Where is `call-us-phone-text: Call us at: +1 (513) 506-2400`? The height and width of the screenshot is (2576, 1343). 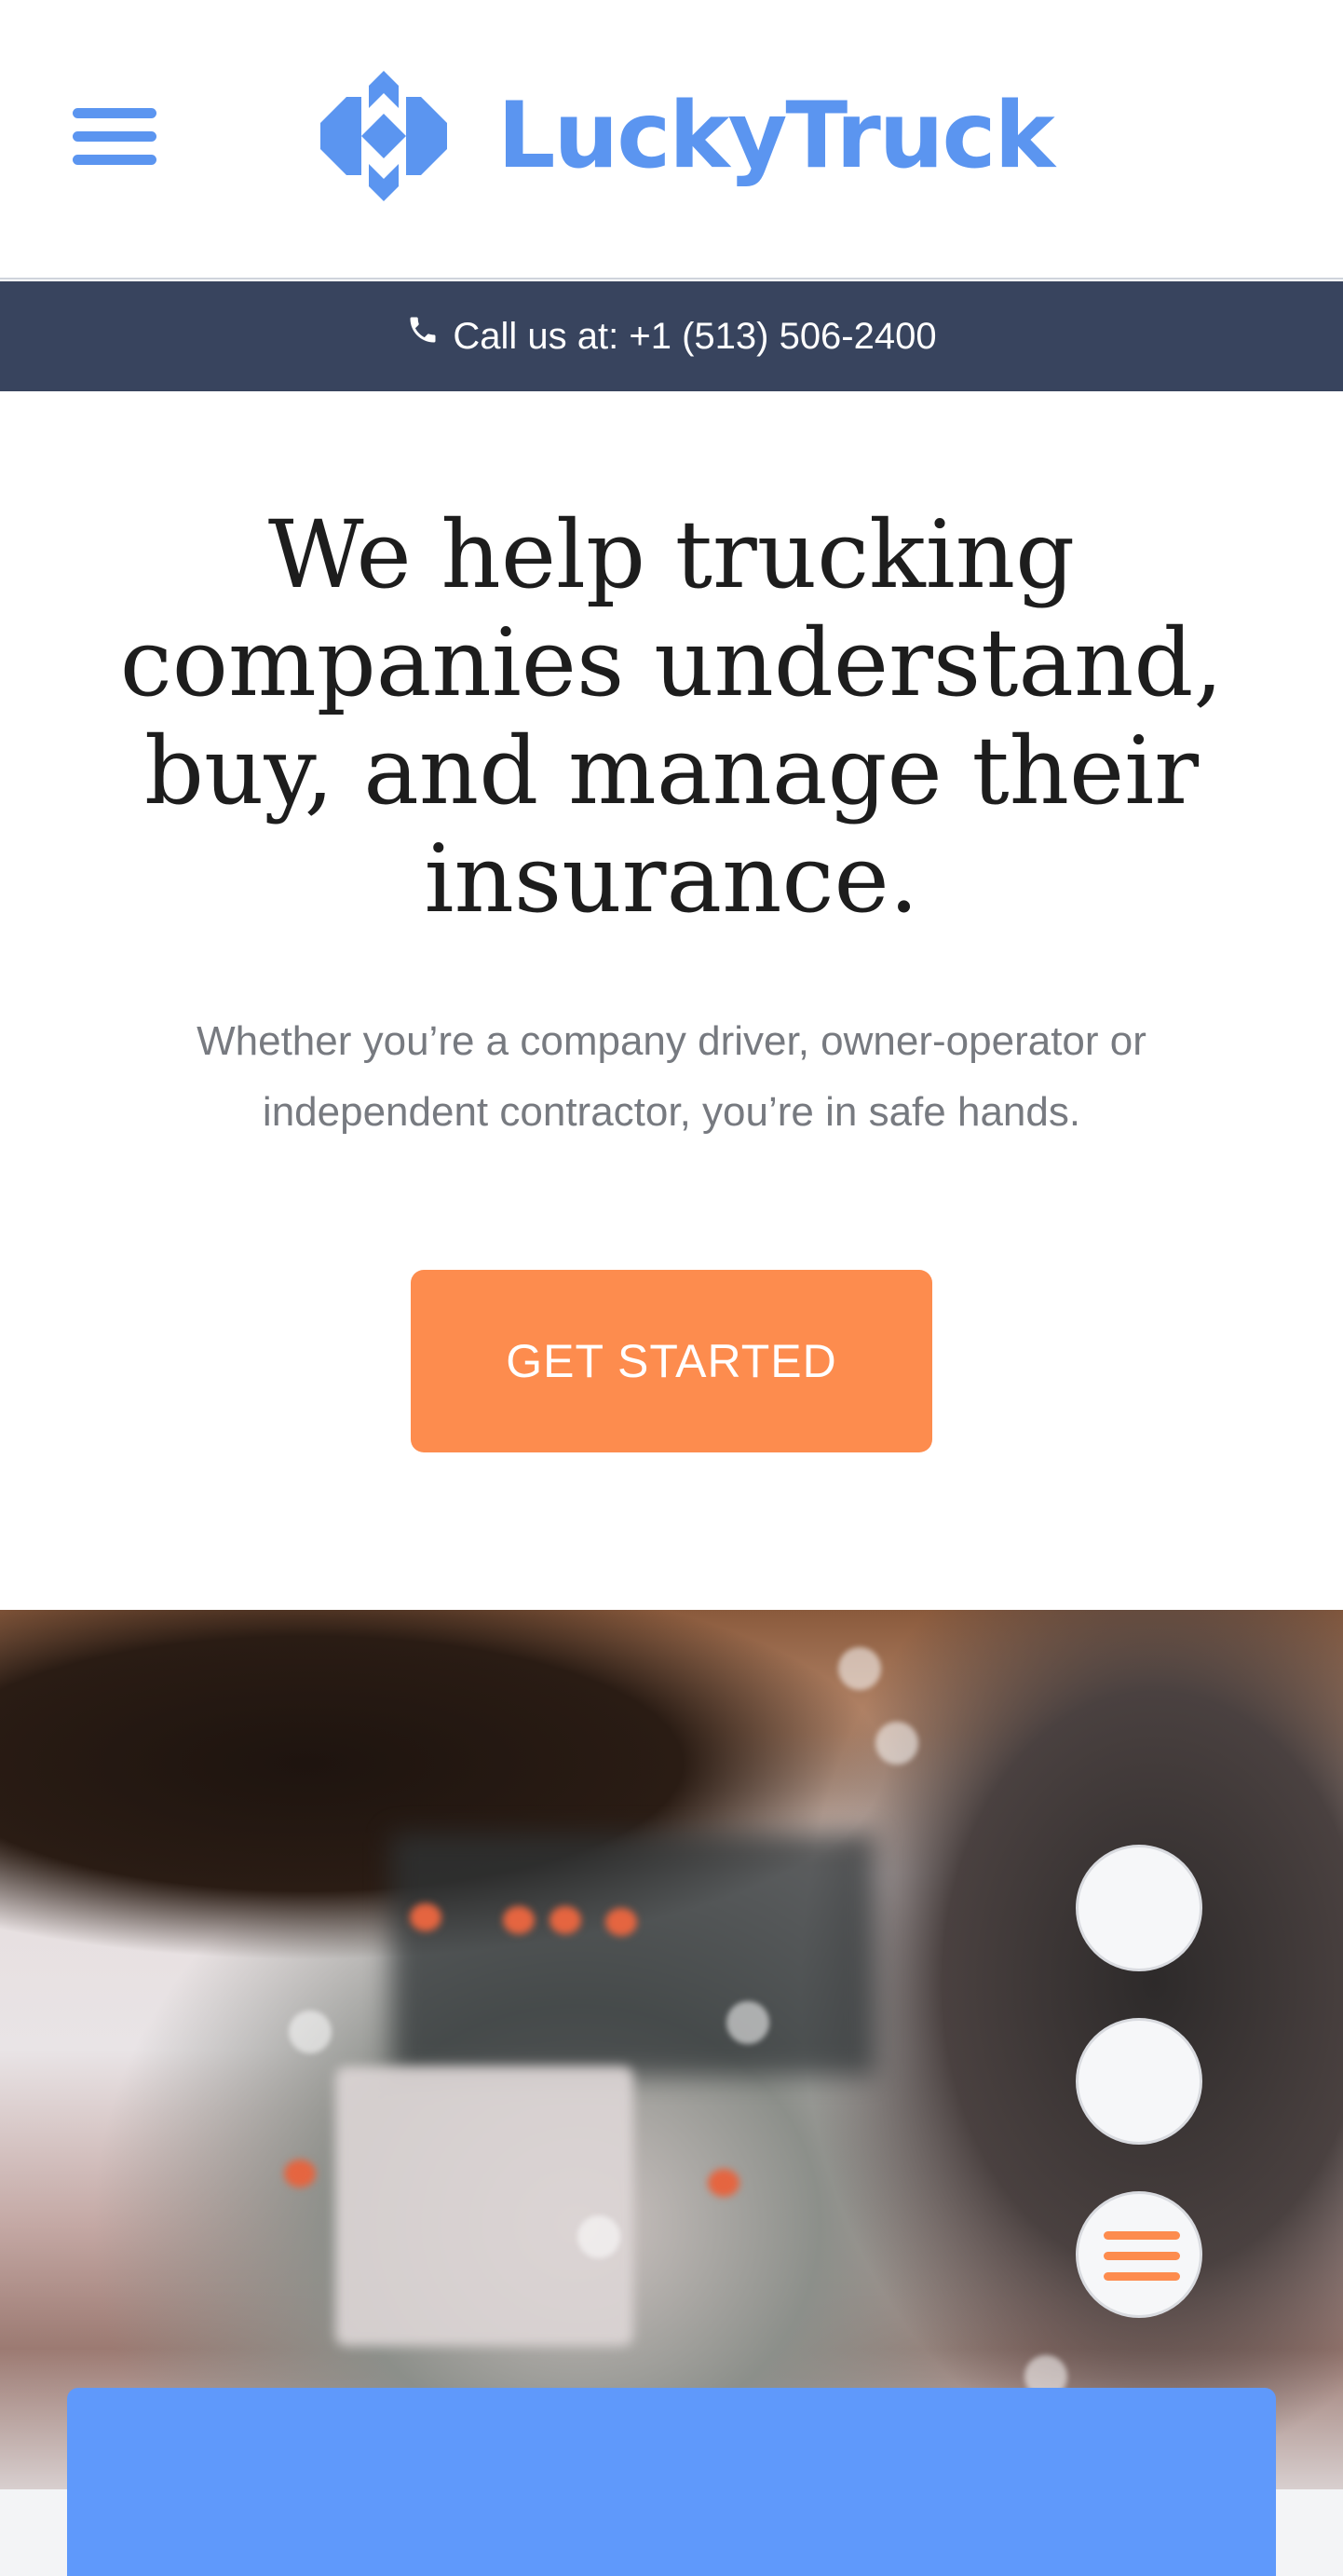 call-us-phone-text: Call us at: +1 (513) 506-2400 is located at coordinates (695, 336).